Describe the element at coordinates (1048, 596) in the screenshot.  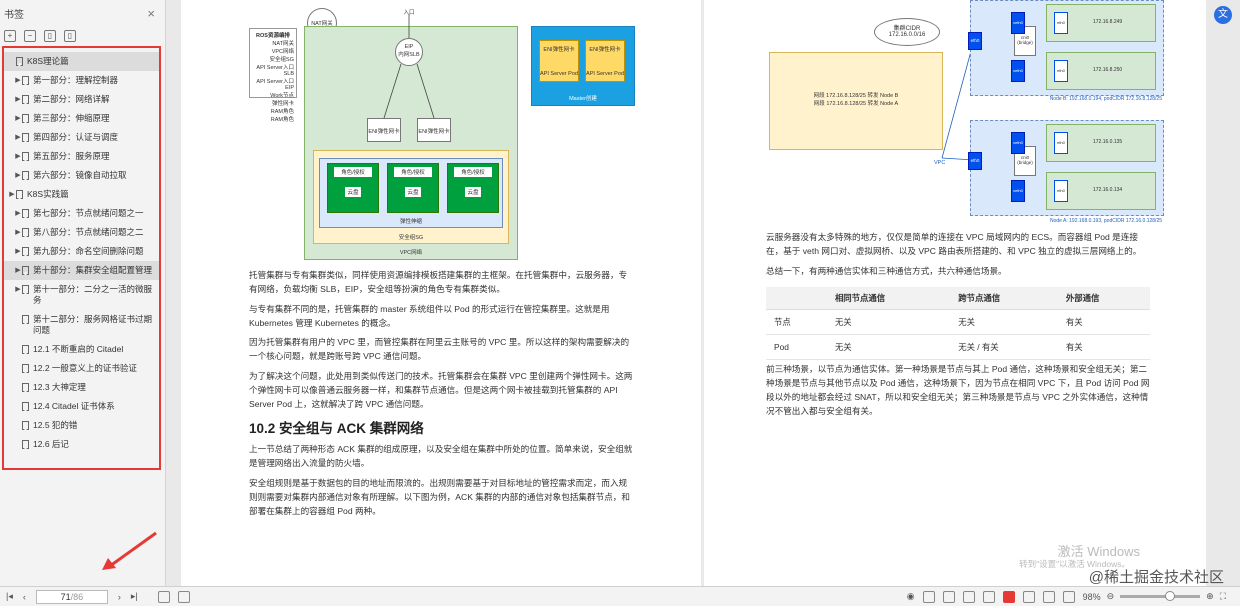
I see `fit-height-icon` at that location.